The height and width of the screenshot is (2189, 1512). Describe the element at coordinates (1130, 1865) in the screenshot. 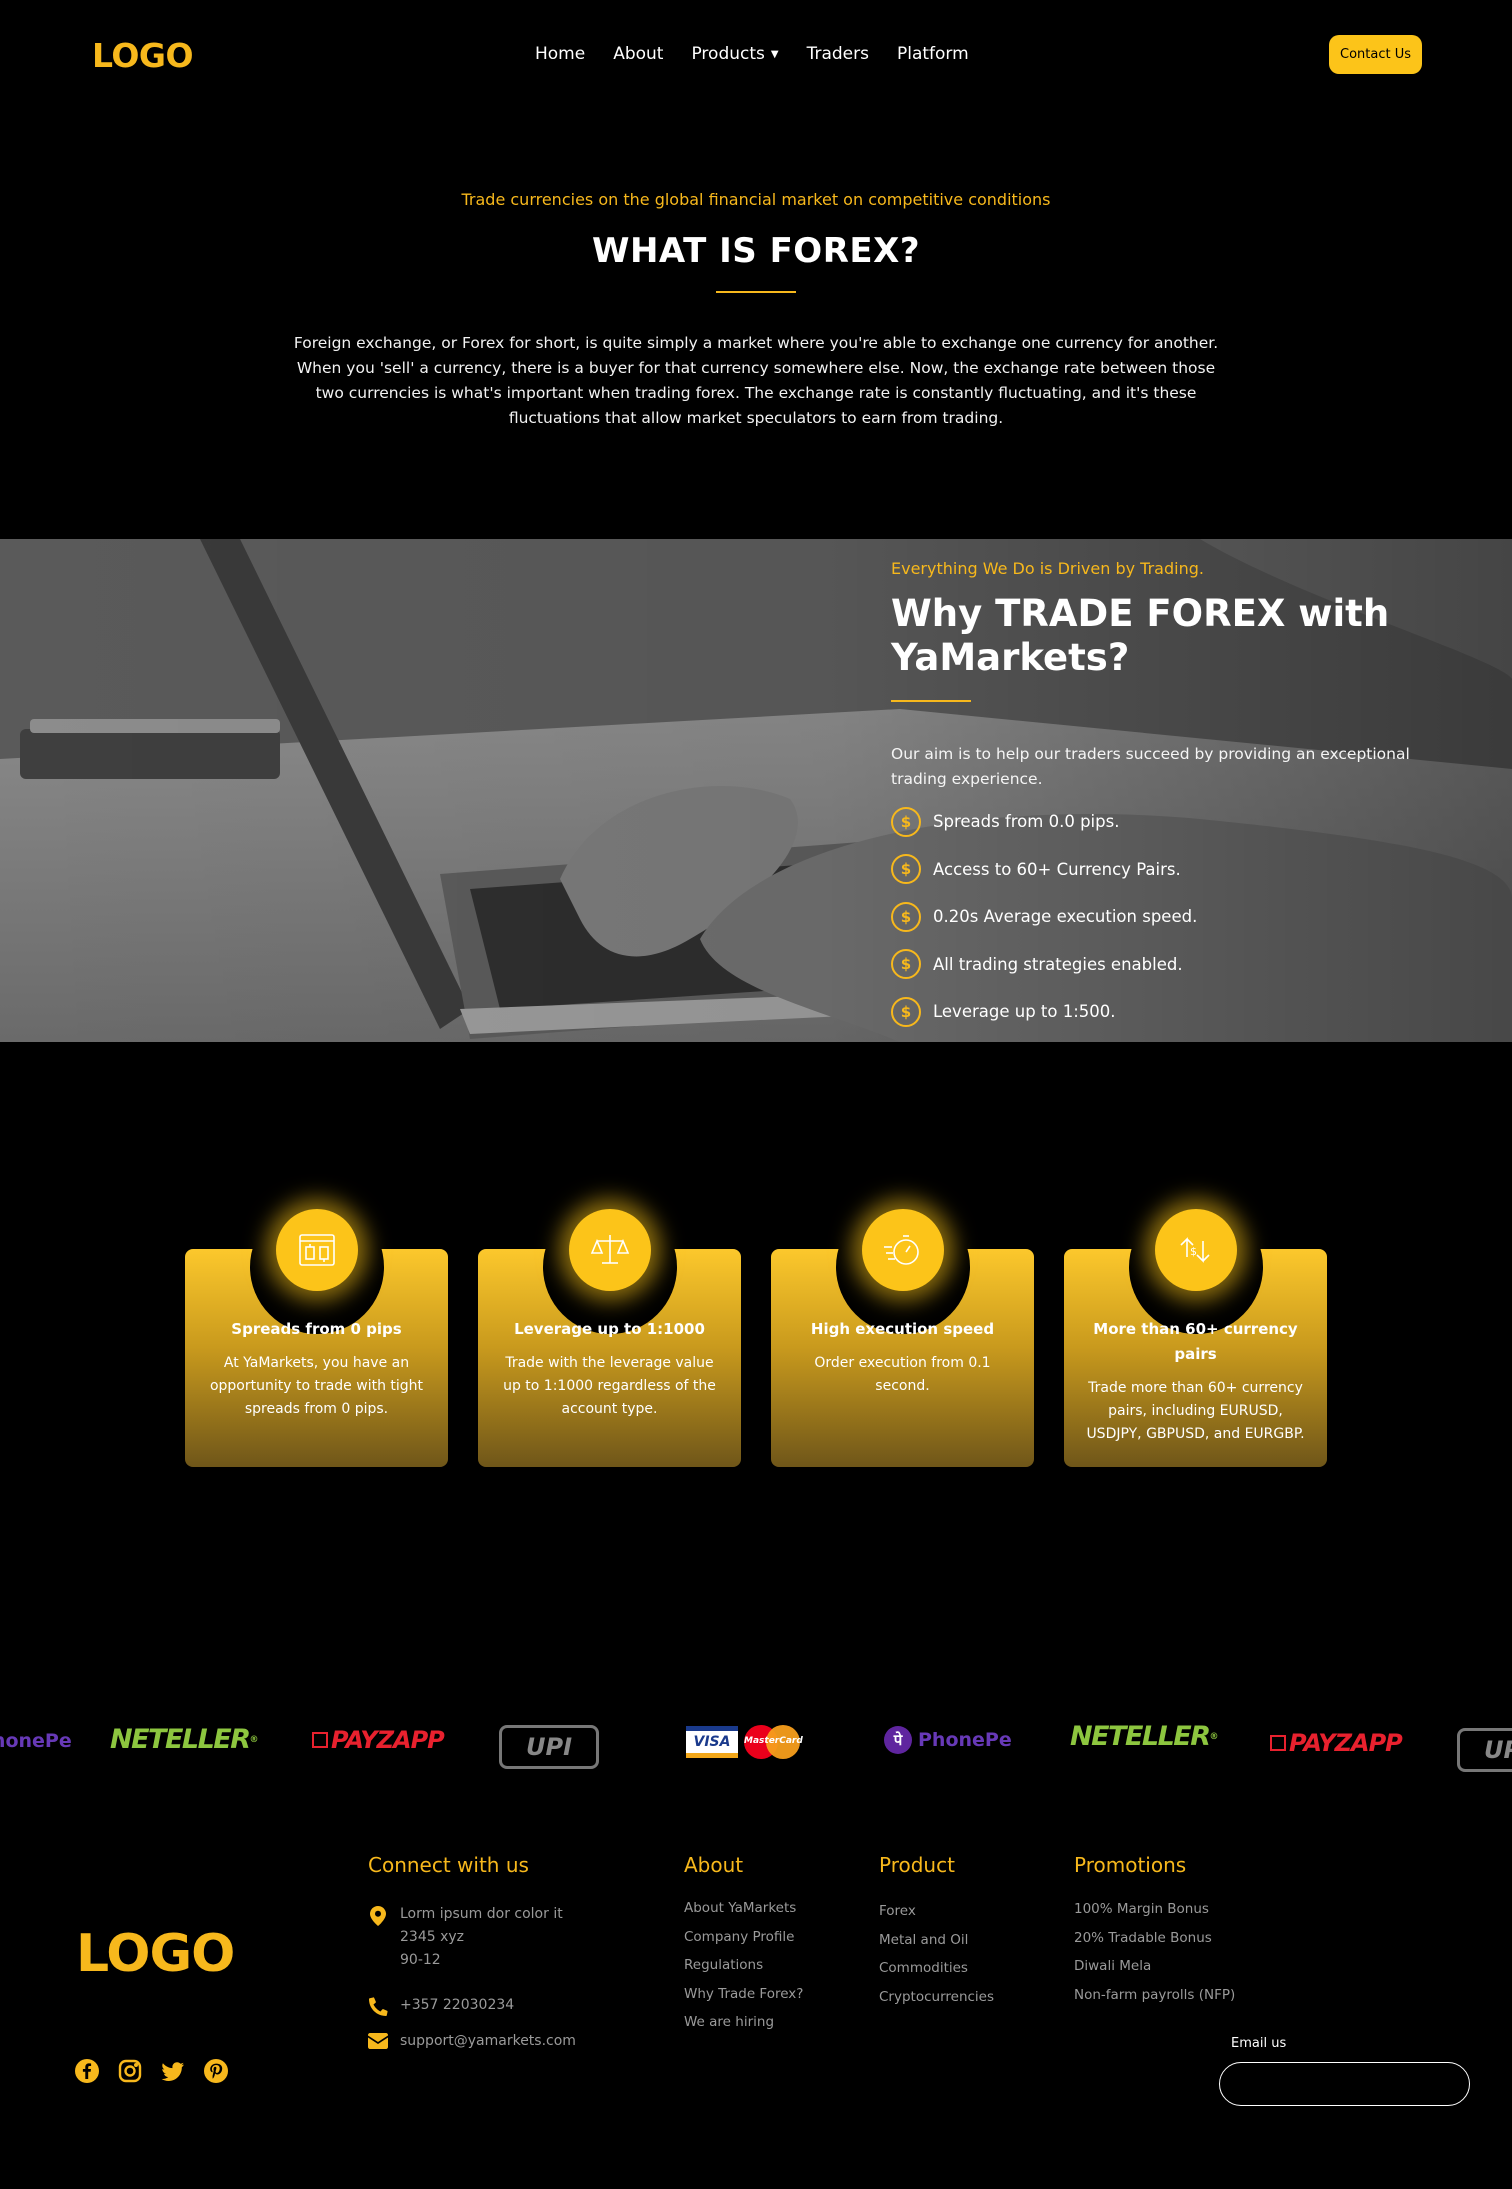

I see `promotions-heading: Promotions` at that location.